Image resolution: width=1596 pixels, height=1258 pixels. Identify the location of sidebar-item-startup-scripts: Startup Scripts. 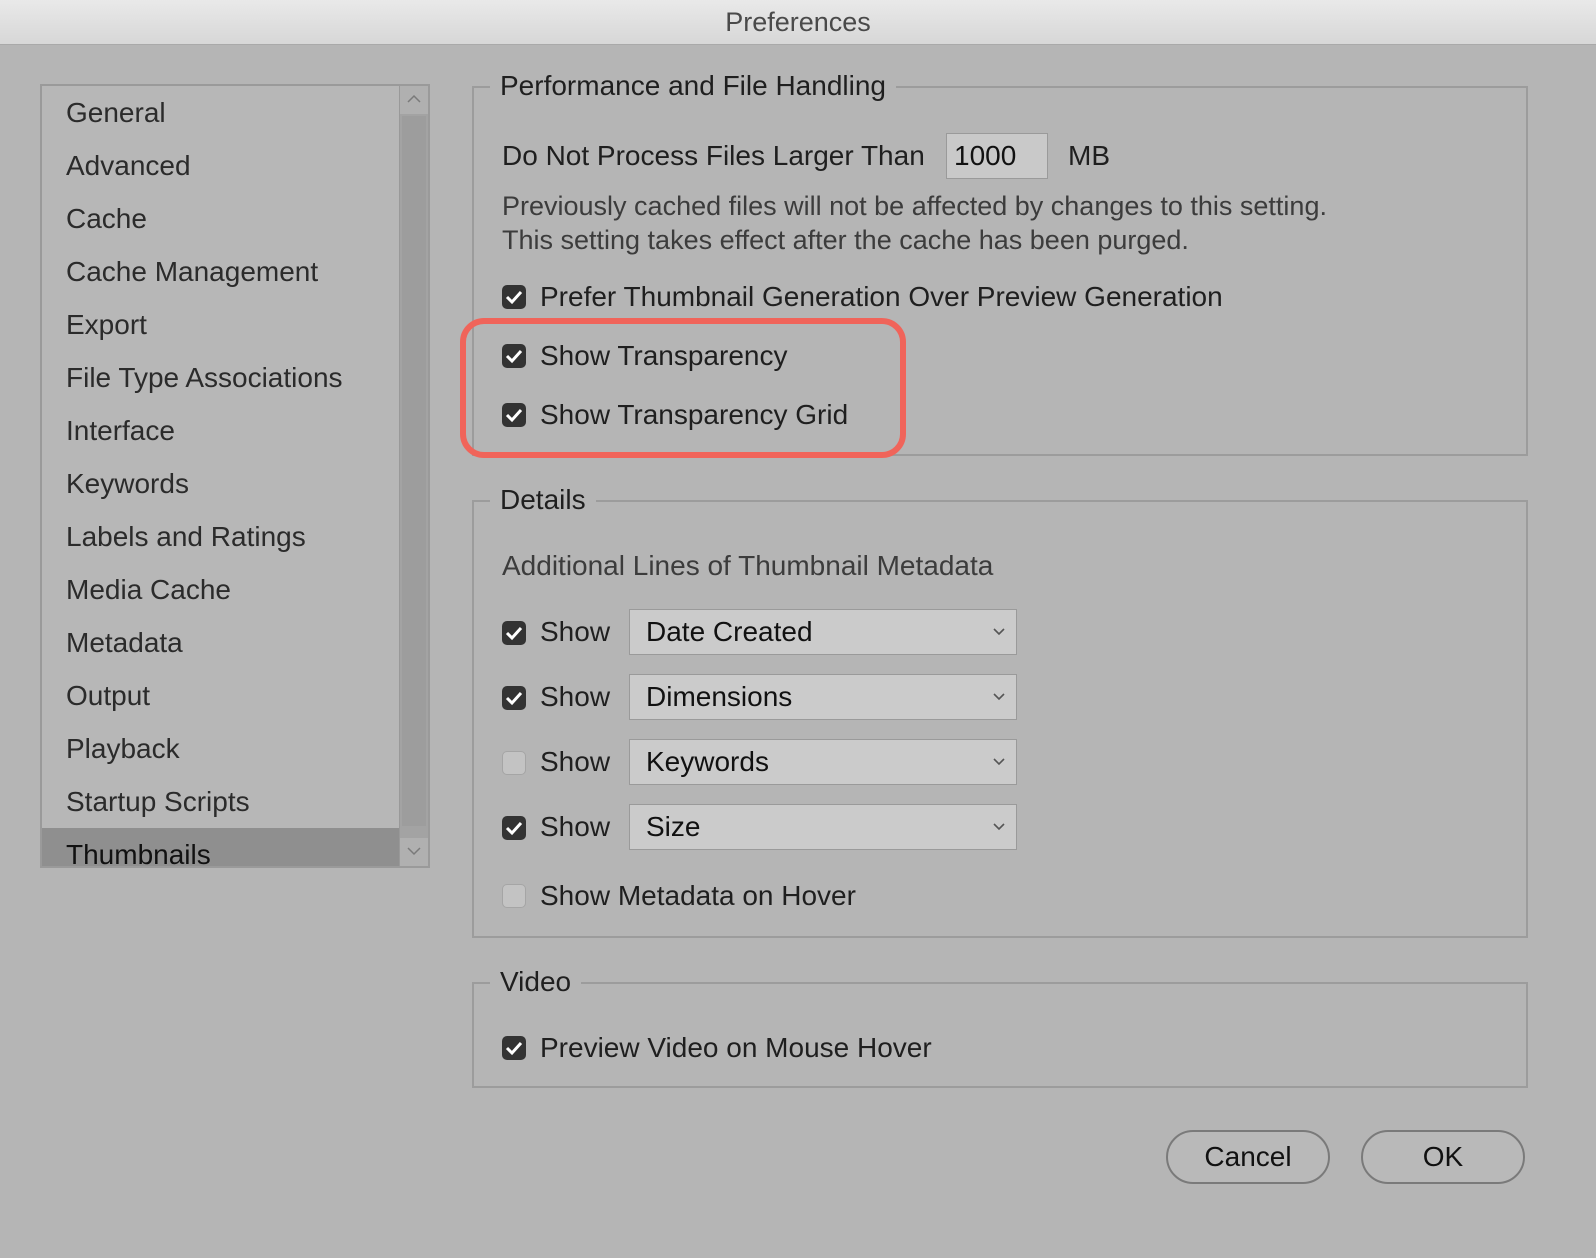
(223, 801).